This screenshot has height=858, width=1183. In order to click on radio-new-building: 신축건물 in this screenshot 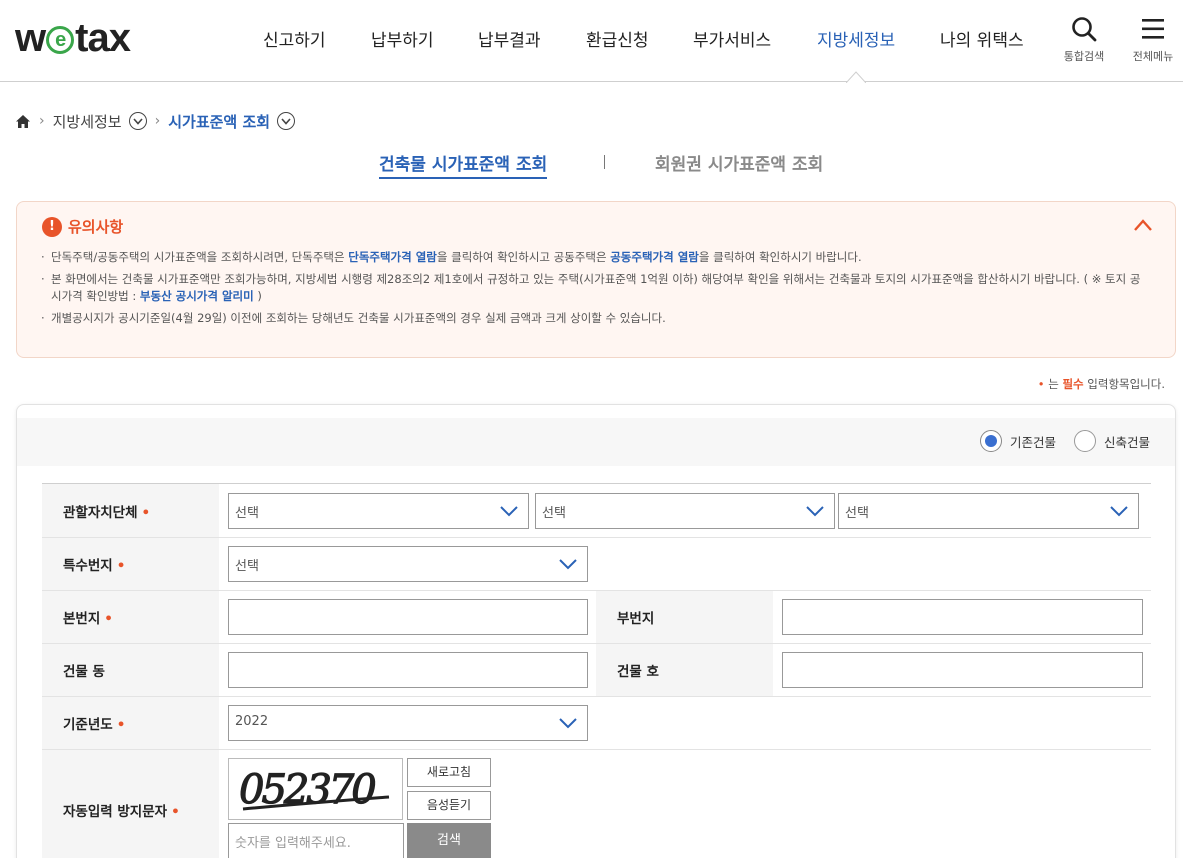, I will do `click(1112, 441)`.